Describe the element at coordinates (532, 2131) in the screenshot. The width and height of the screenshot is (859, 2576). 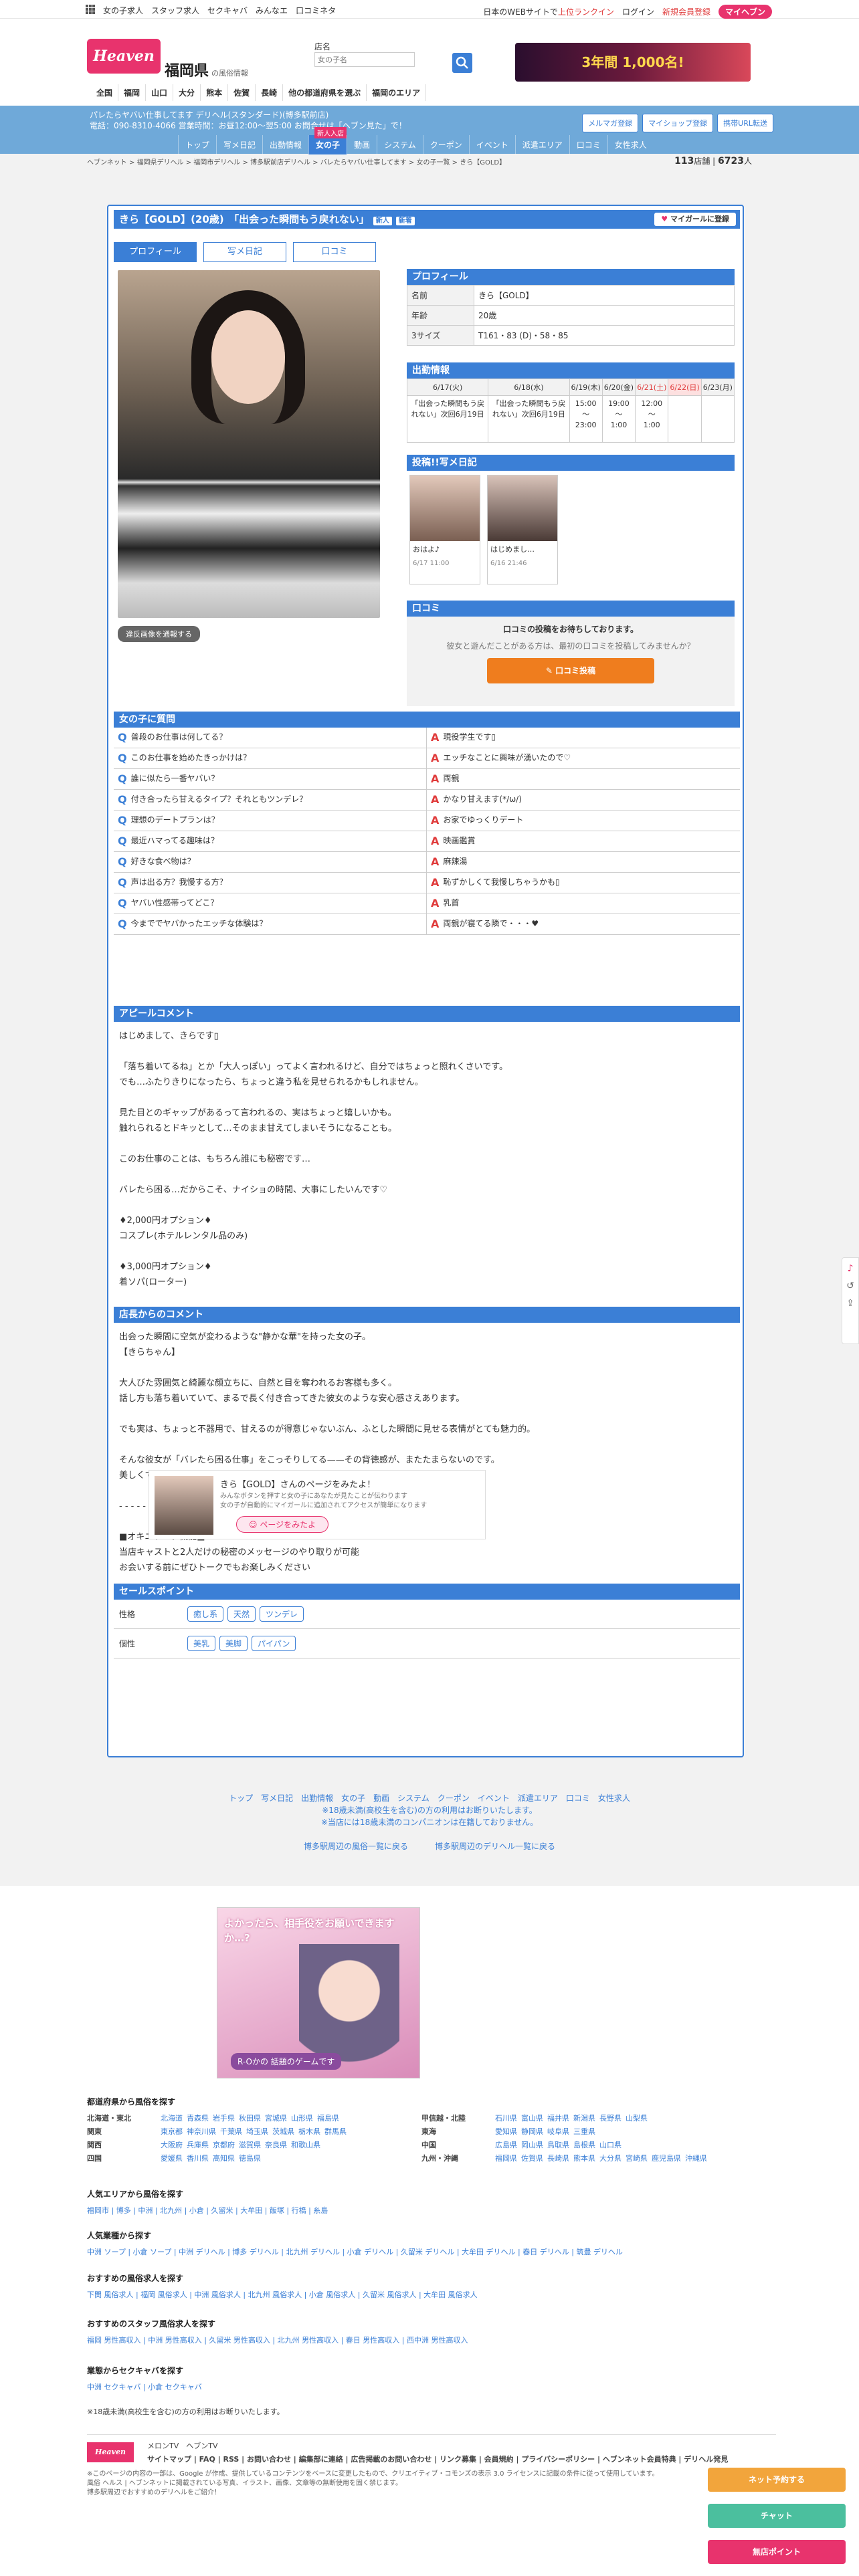
I see `pref-link: 静岡県` at that location.